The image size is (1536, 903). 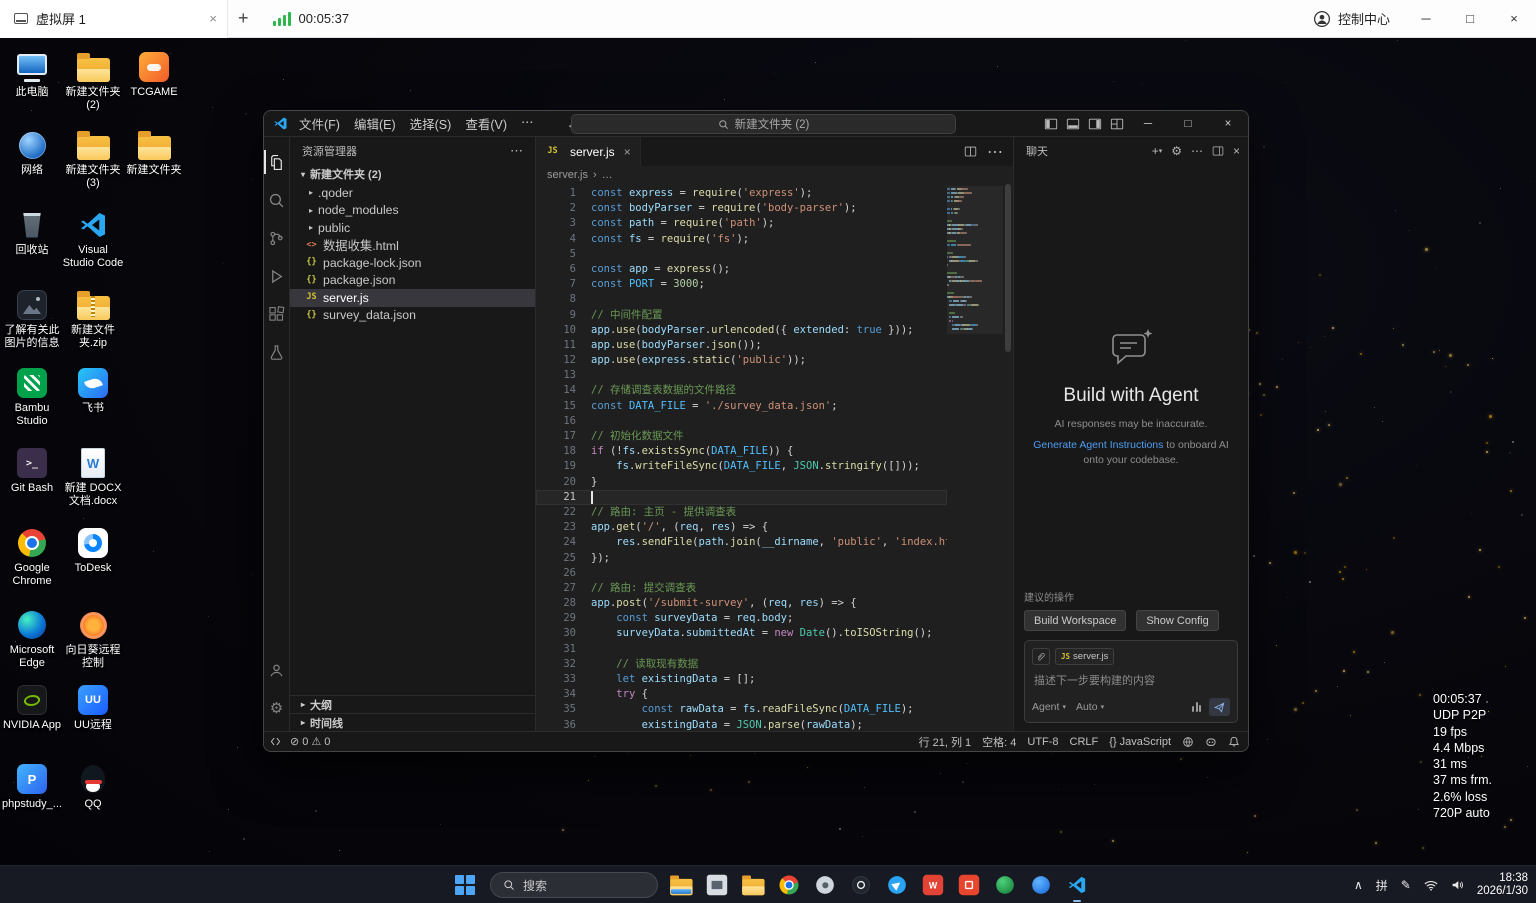 What do you see at coordinates (275, 741) in the screenshot?
I see `remote-indicator-icon` at bounding box center [275, 741].